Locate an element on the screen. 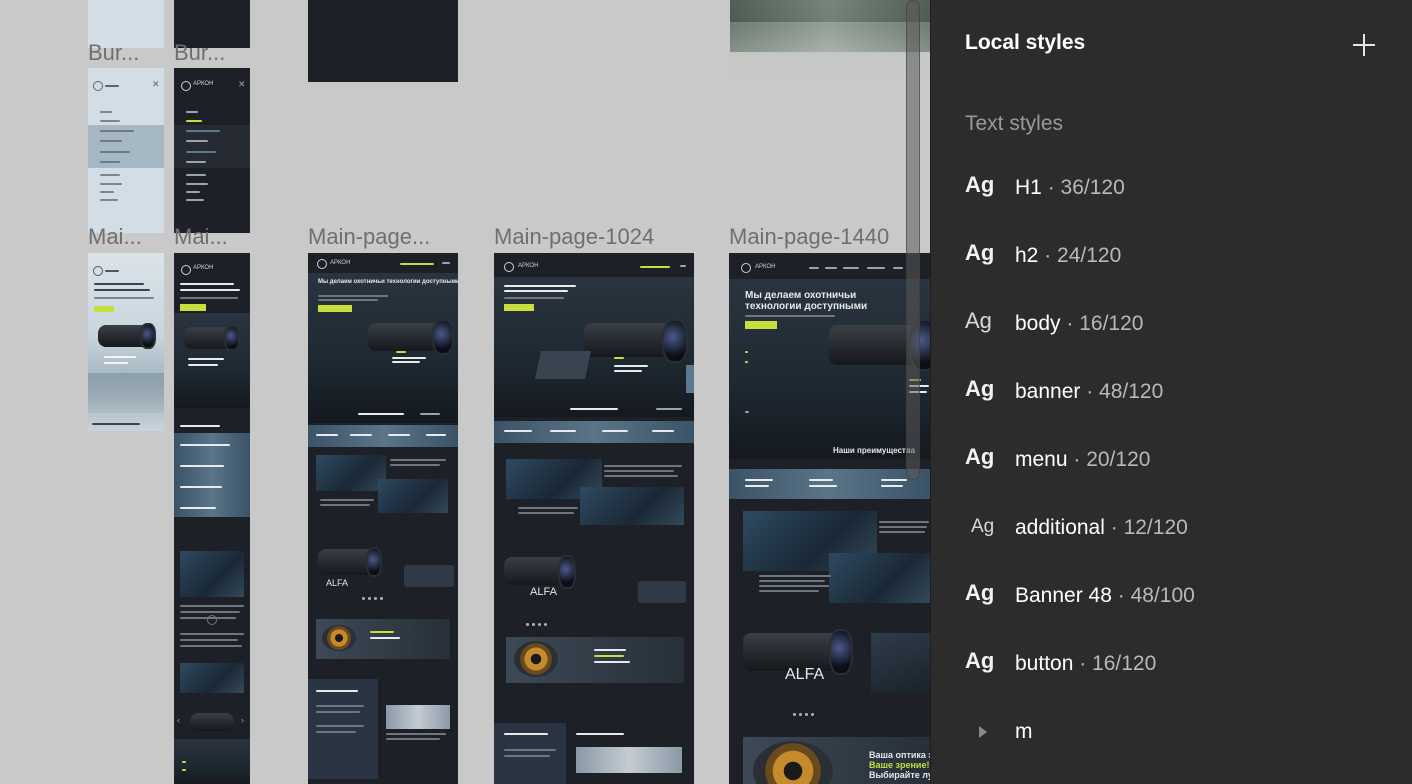 This screenshot has height=784, width=1412. style-name: h2 is located at coordinates (1027, 255).